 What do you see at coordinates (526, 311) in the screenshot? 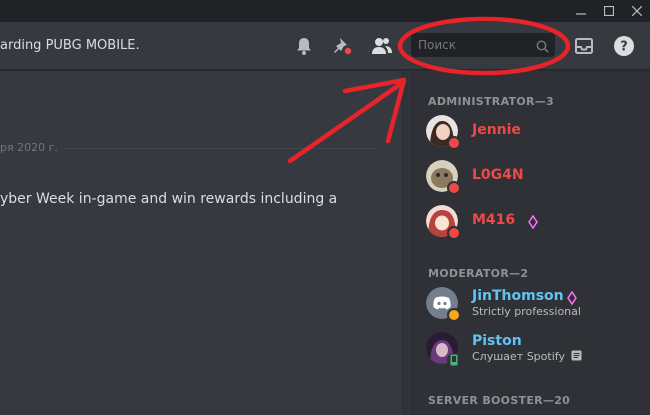
I see `member-custom-status: Strictly professional` at bounding box center [526, 311].